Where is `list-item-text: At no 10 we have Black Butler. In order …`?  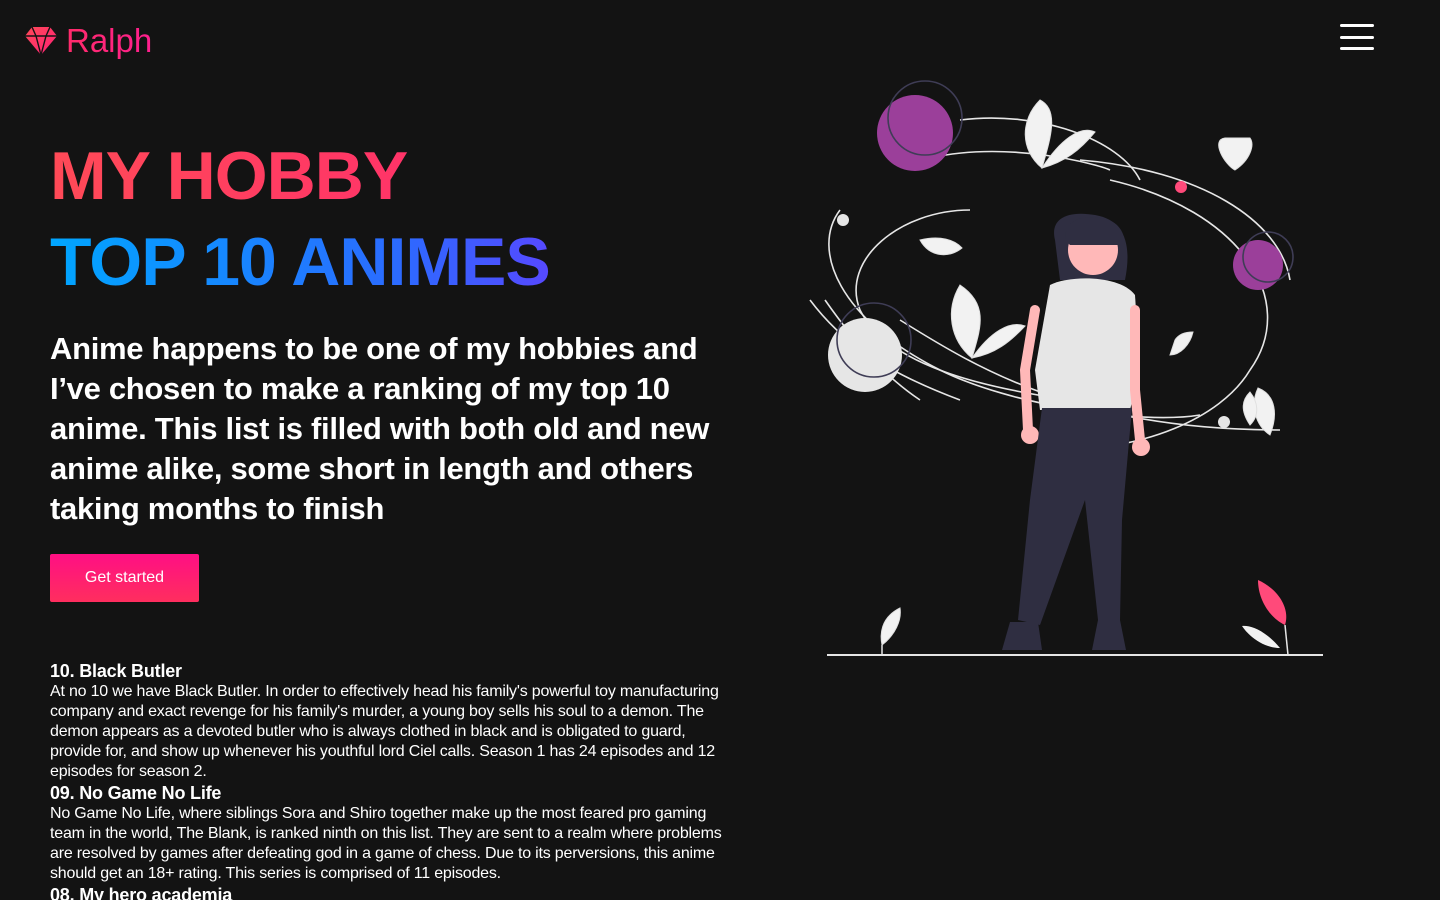 list-item-text: At no 10 we have Black Butler. In order … is located at coordinates (384, 731).